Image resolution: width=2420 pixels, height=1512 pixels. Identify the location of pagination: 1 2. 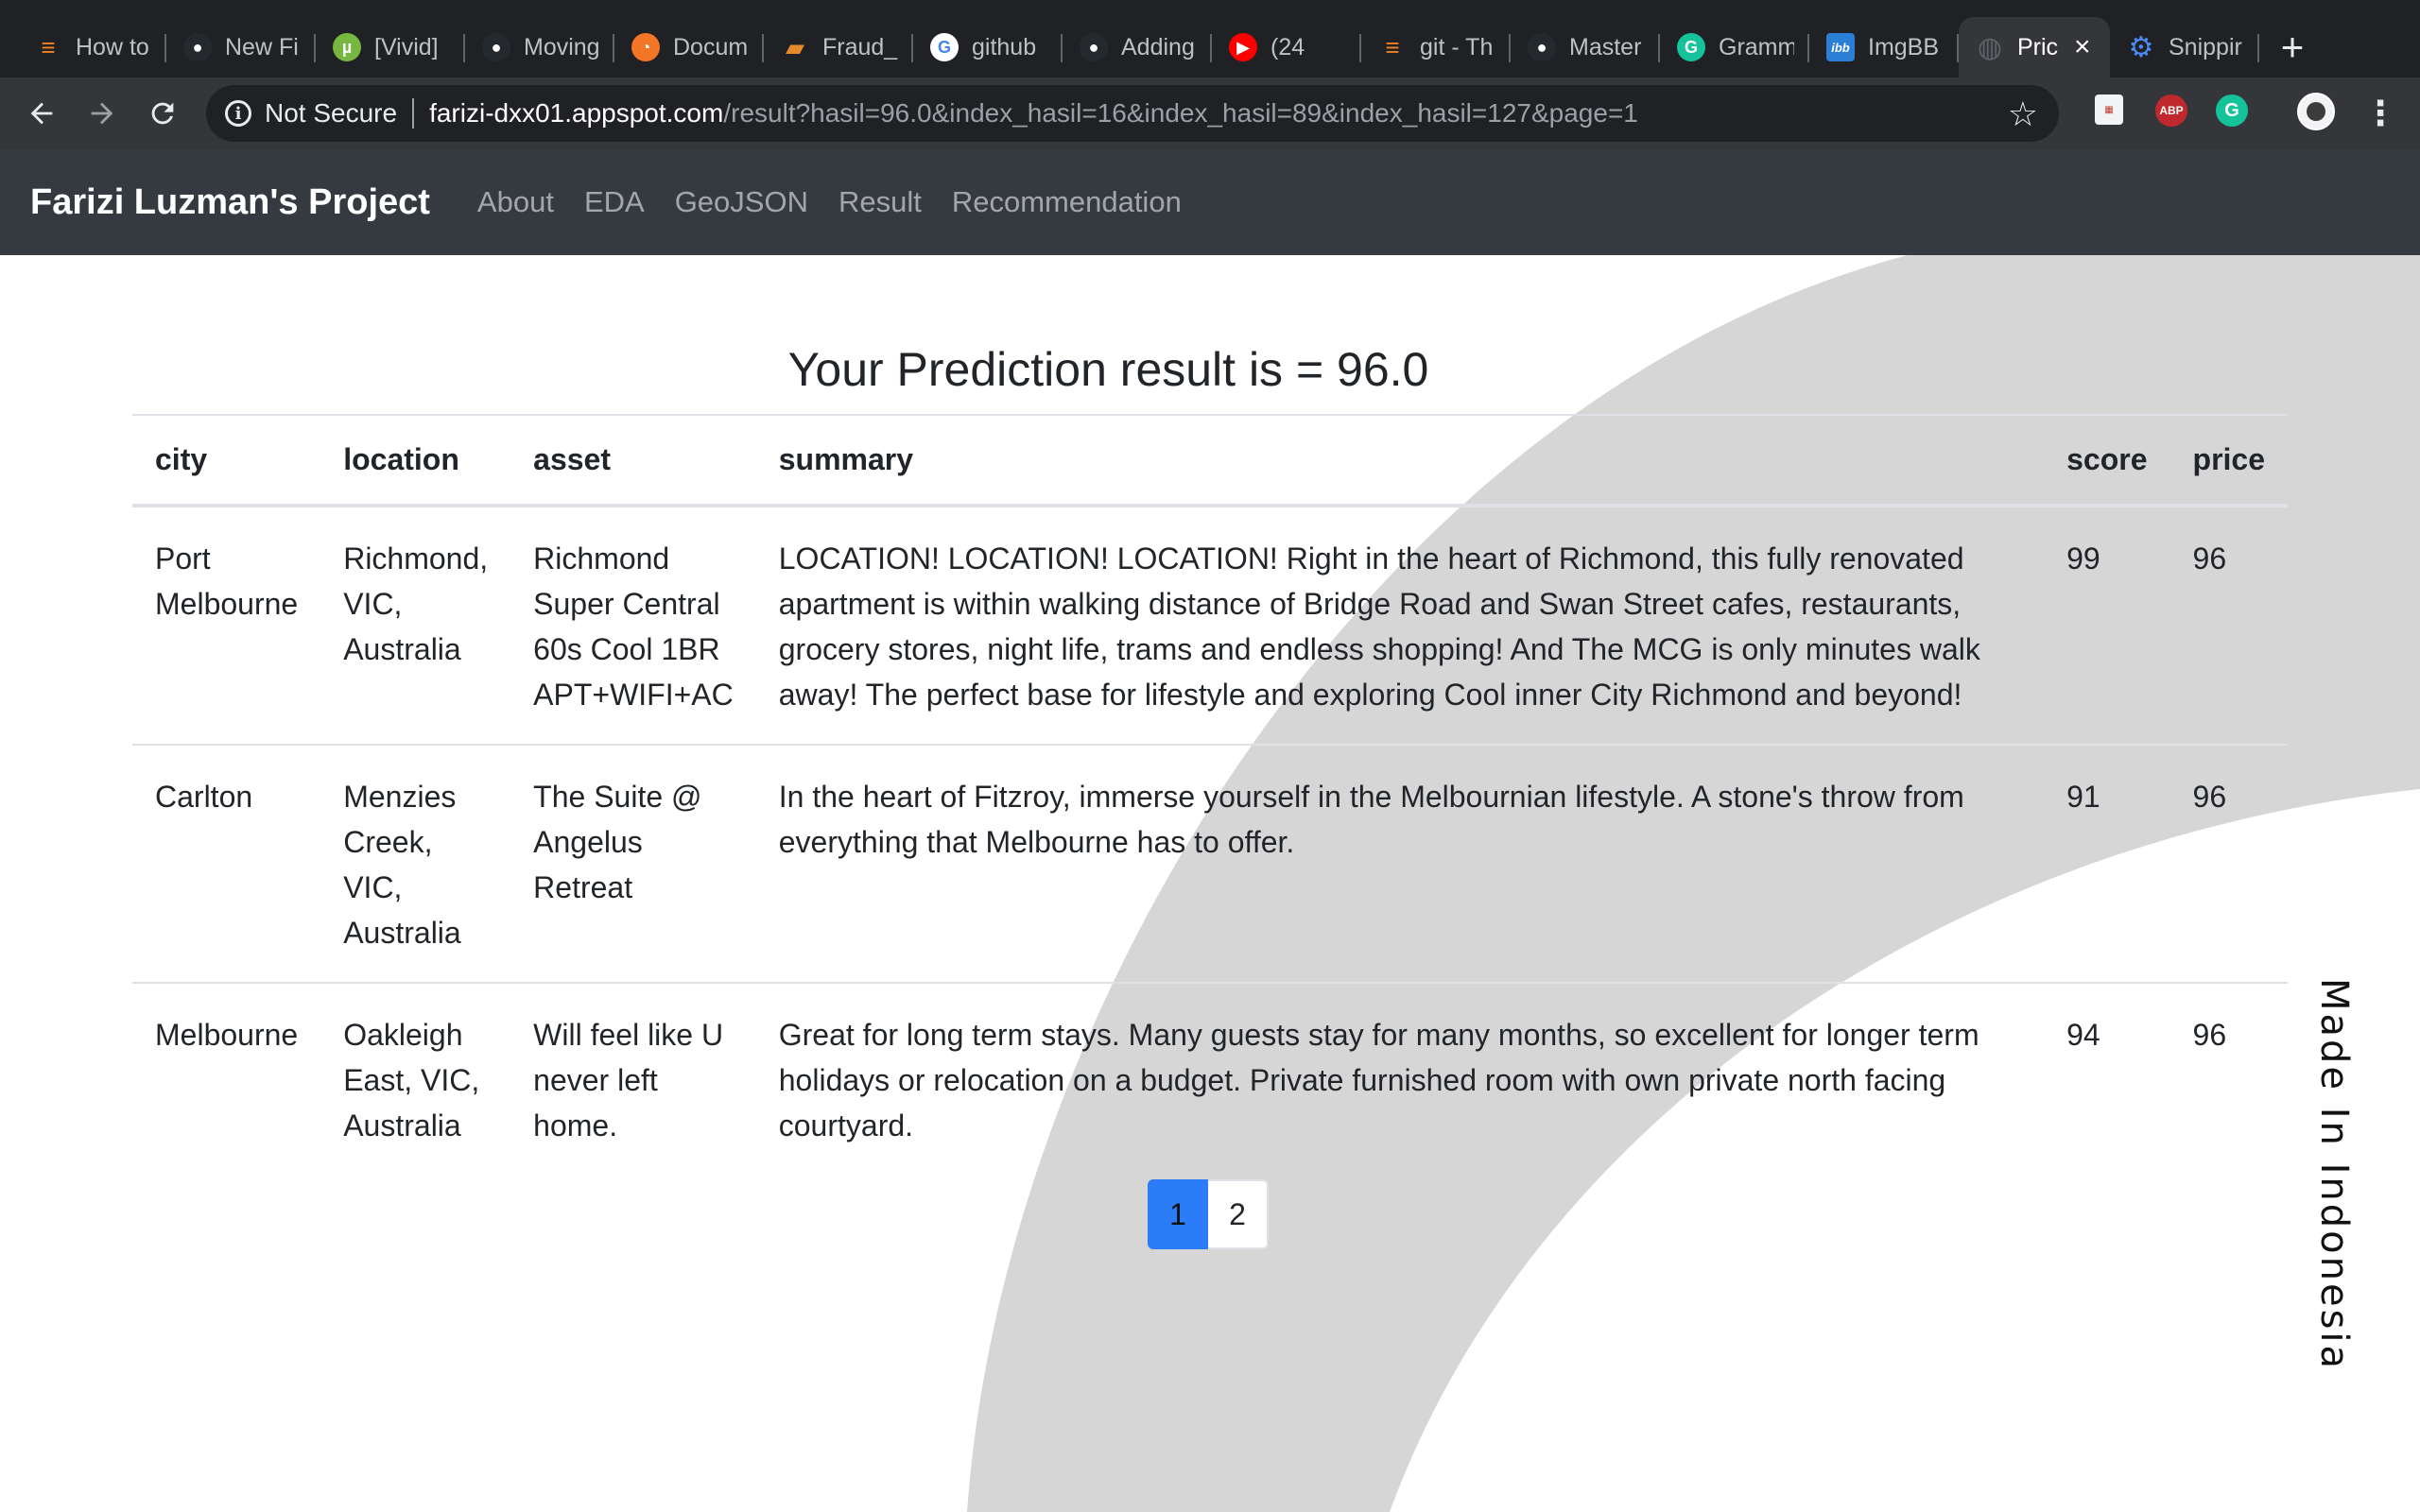
(1208, 1214).